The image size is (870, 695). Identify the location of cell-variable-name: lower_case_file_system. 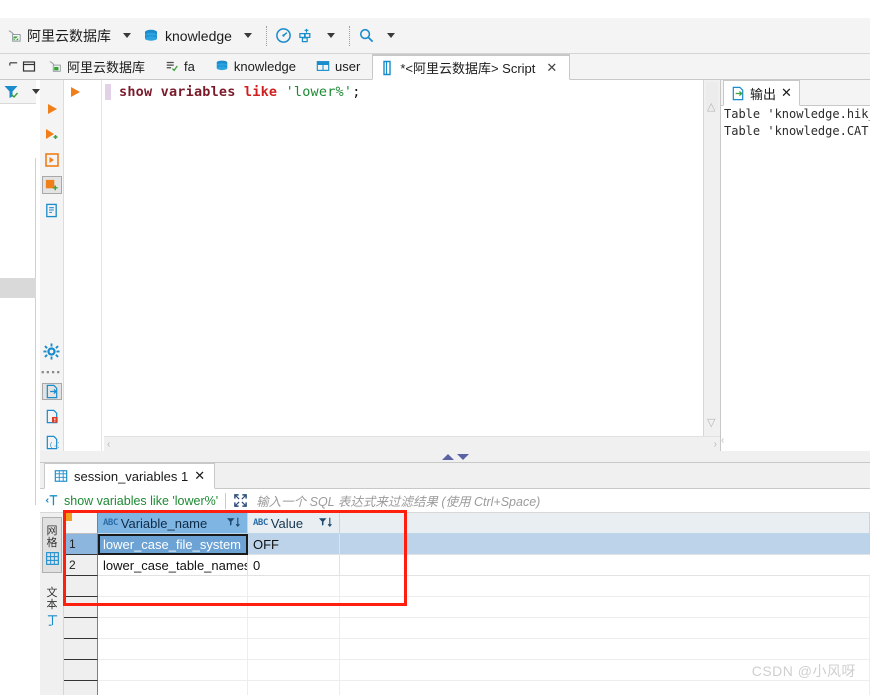
(173, 544).